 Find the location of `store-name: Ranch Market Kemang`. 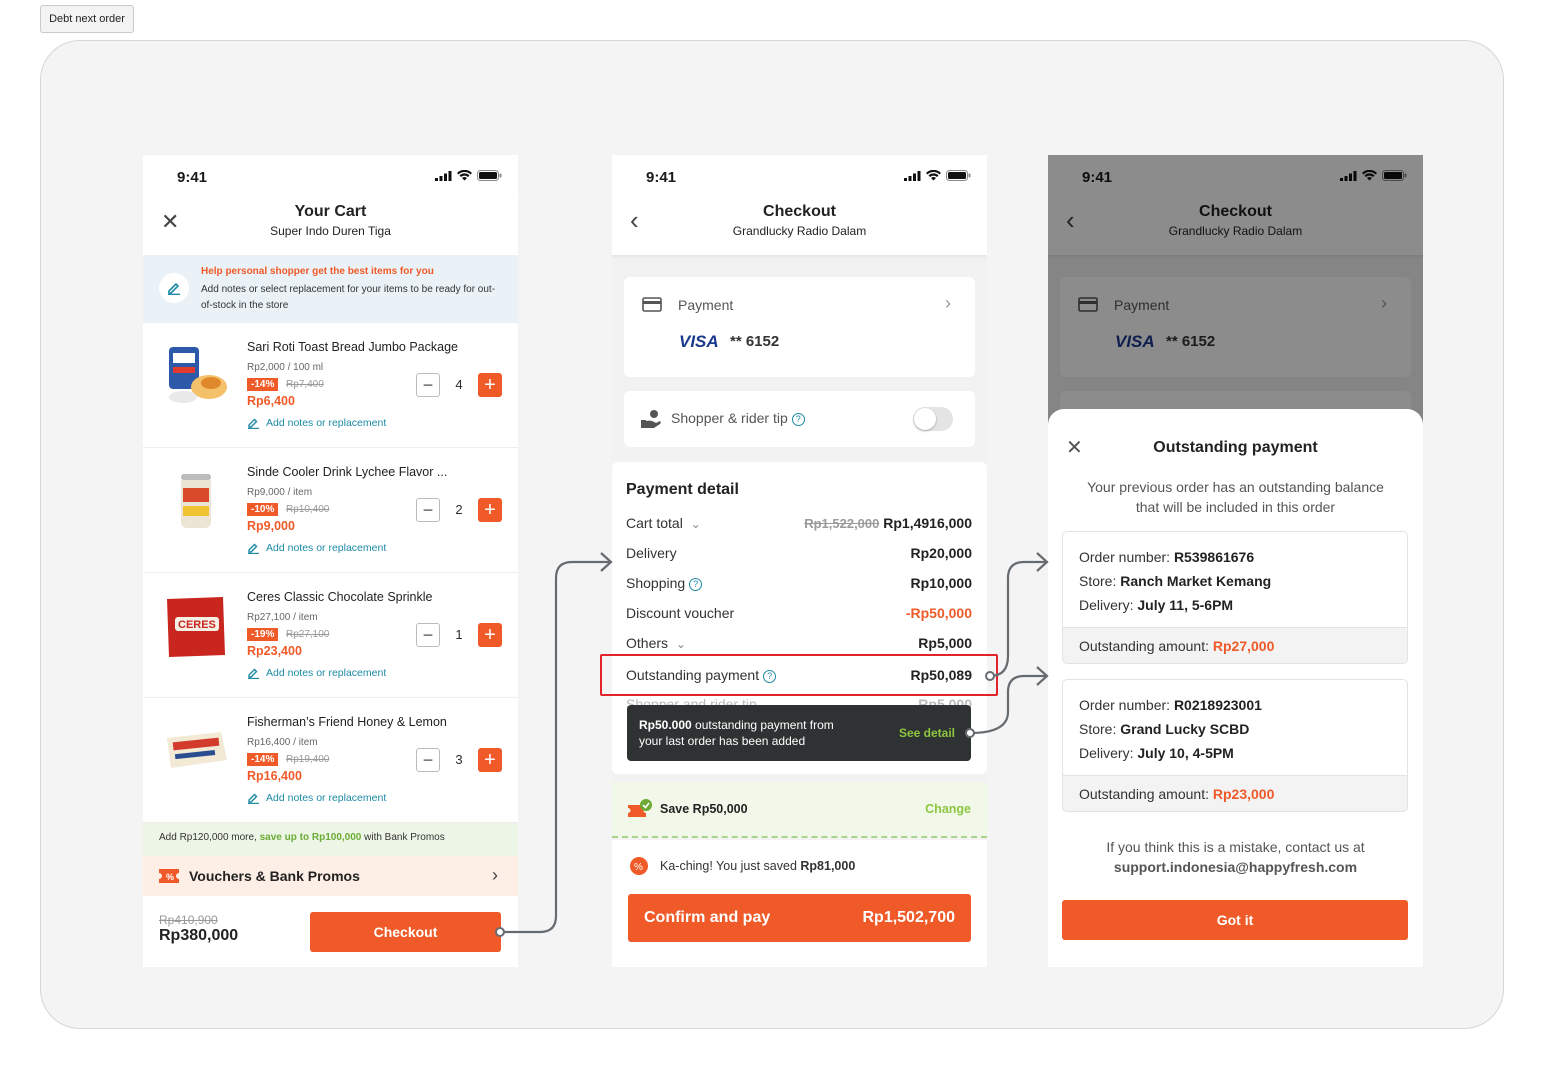

store-name: Ranch Market Kemang is located at coordinates (1196, 581).